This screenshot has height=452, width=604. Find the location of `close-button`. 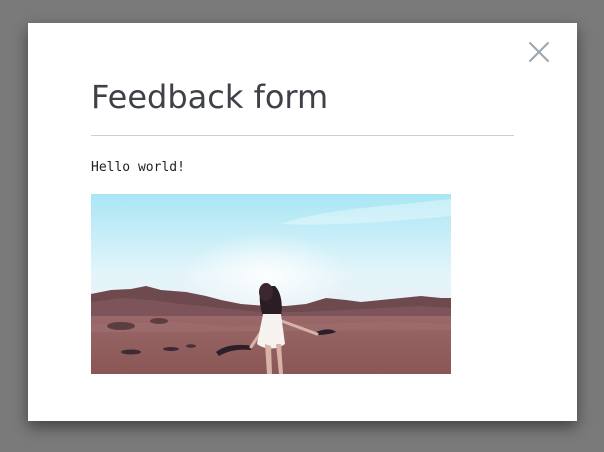

close-button is located at coordinates (539, 52).